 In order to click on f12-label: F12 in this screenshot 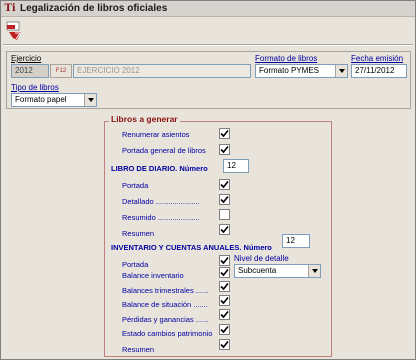, I will do `click(61, 71)`.